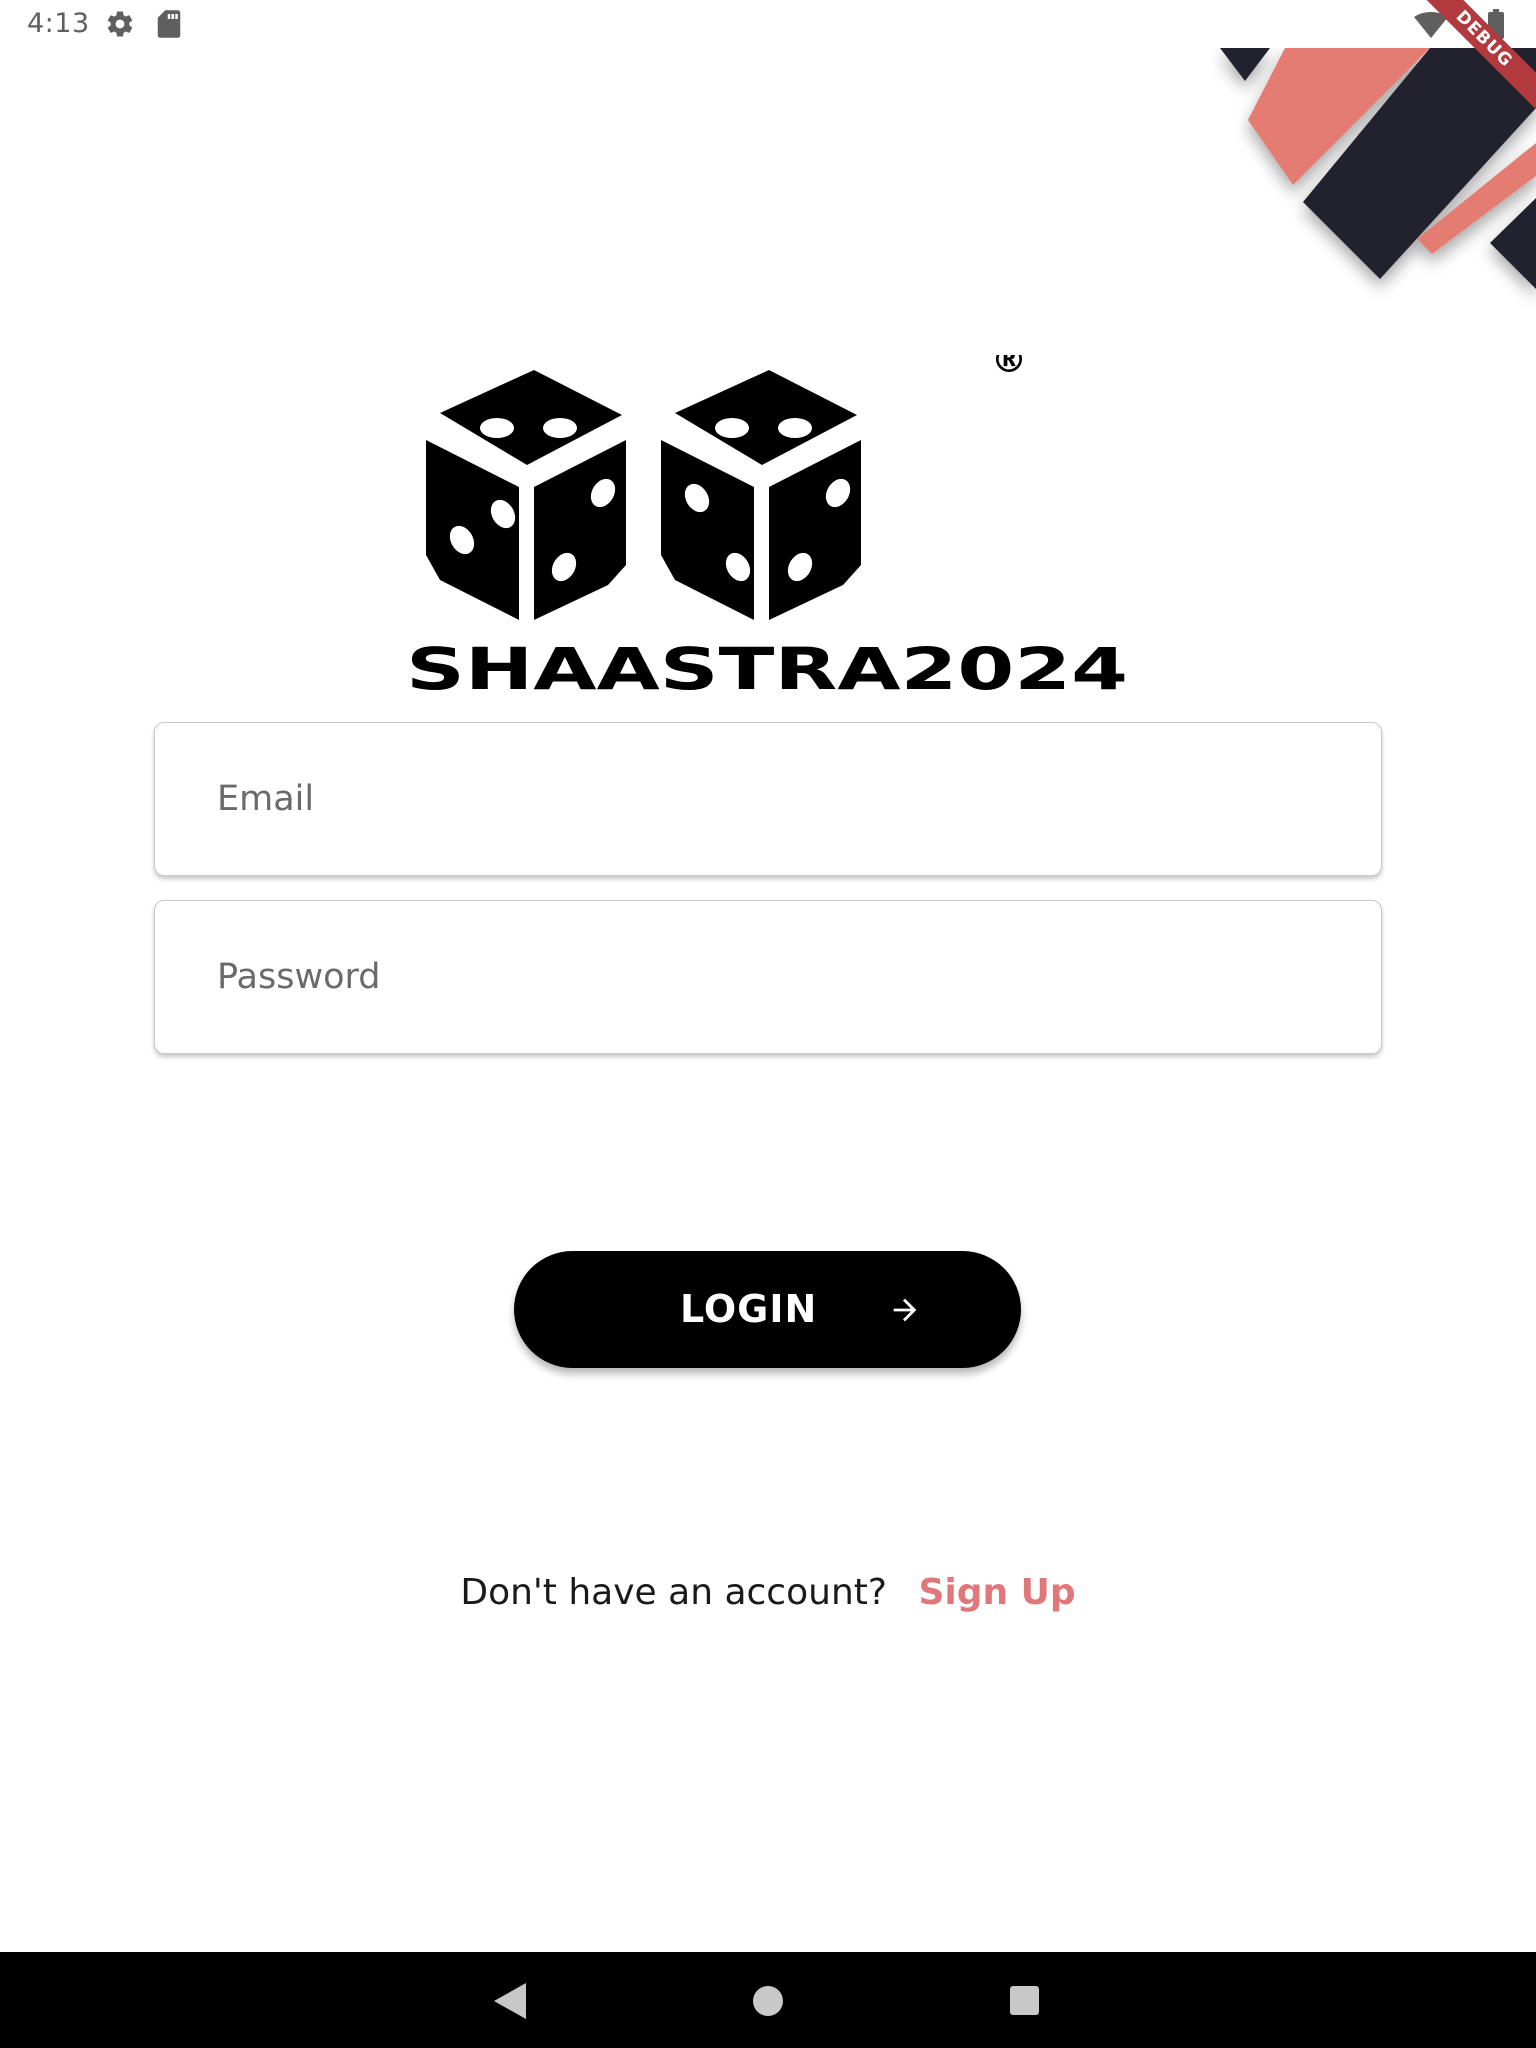 Image resolution: width=1536 pixels, height=2048 pixels. I want to click on shaastra-logo: ® SHAASTRA2024, so click(767, 525).